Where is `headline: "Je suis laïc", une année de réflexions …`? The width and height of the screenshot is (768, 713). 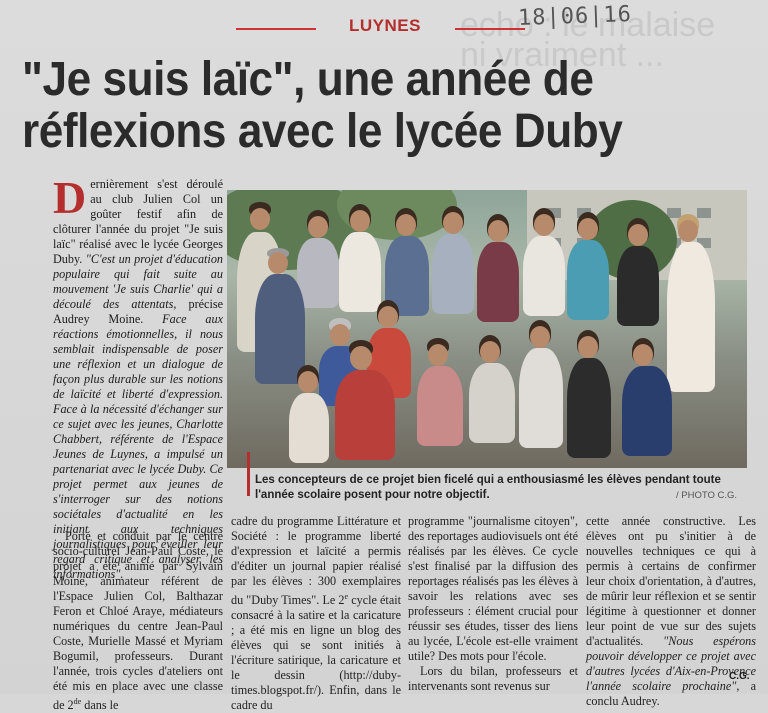
headline: "Je suis laïc", une année de réflexions … is located at coordinates (322, 105).